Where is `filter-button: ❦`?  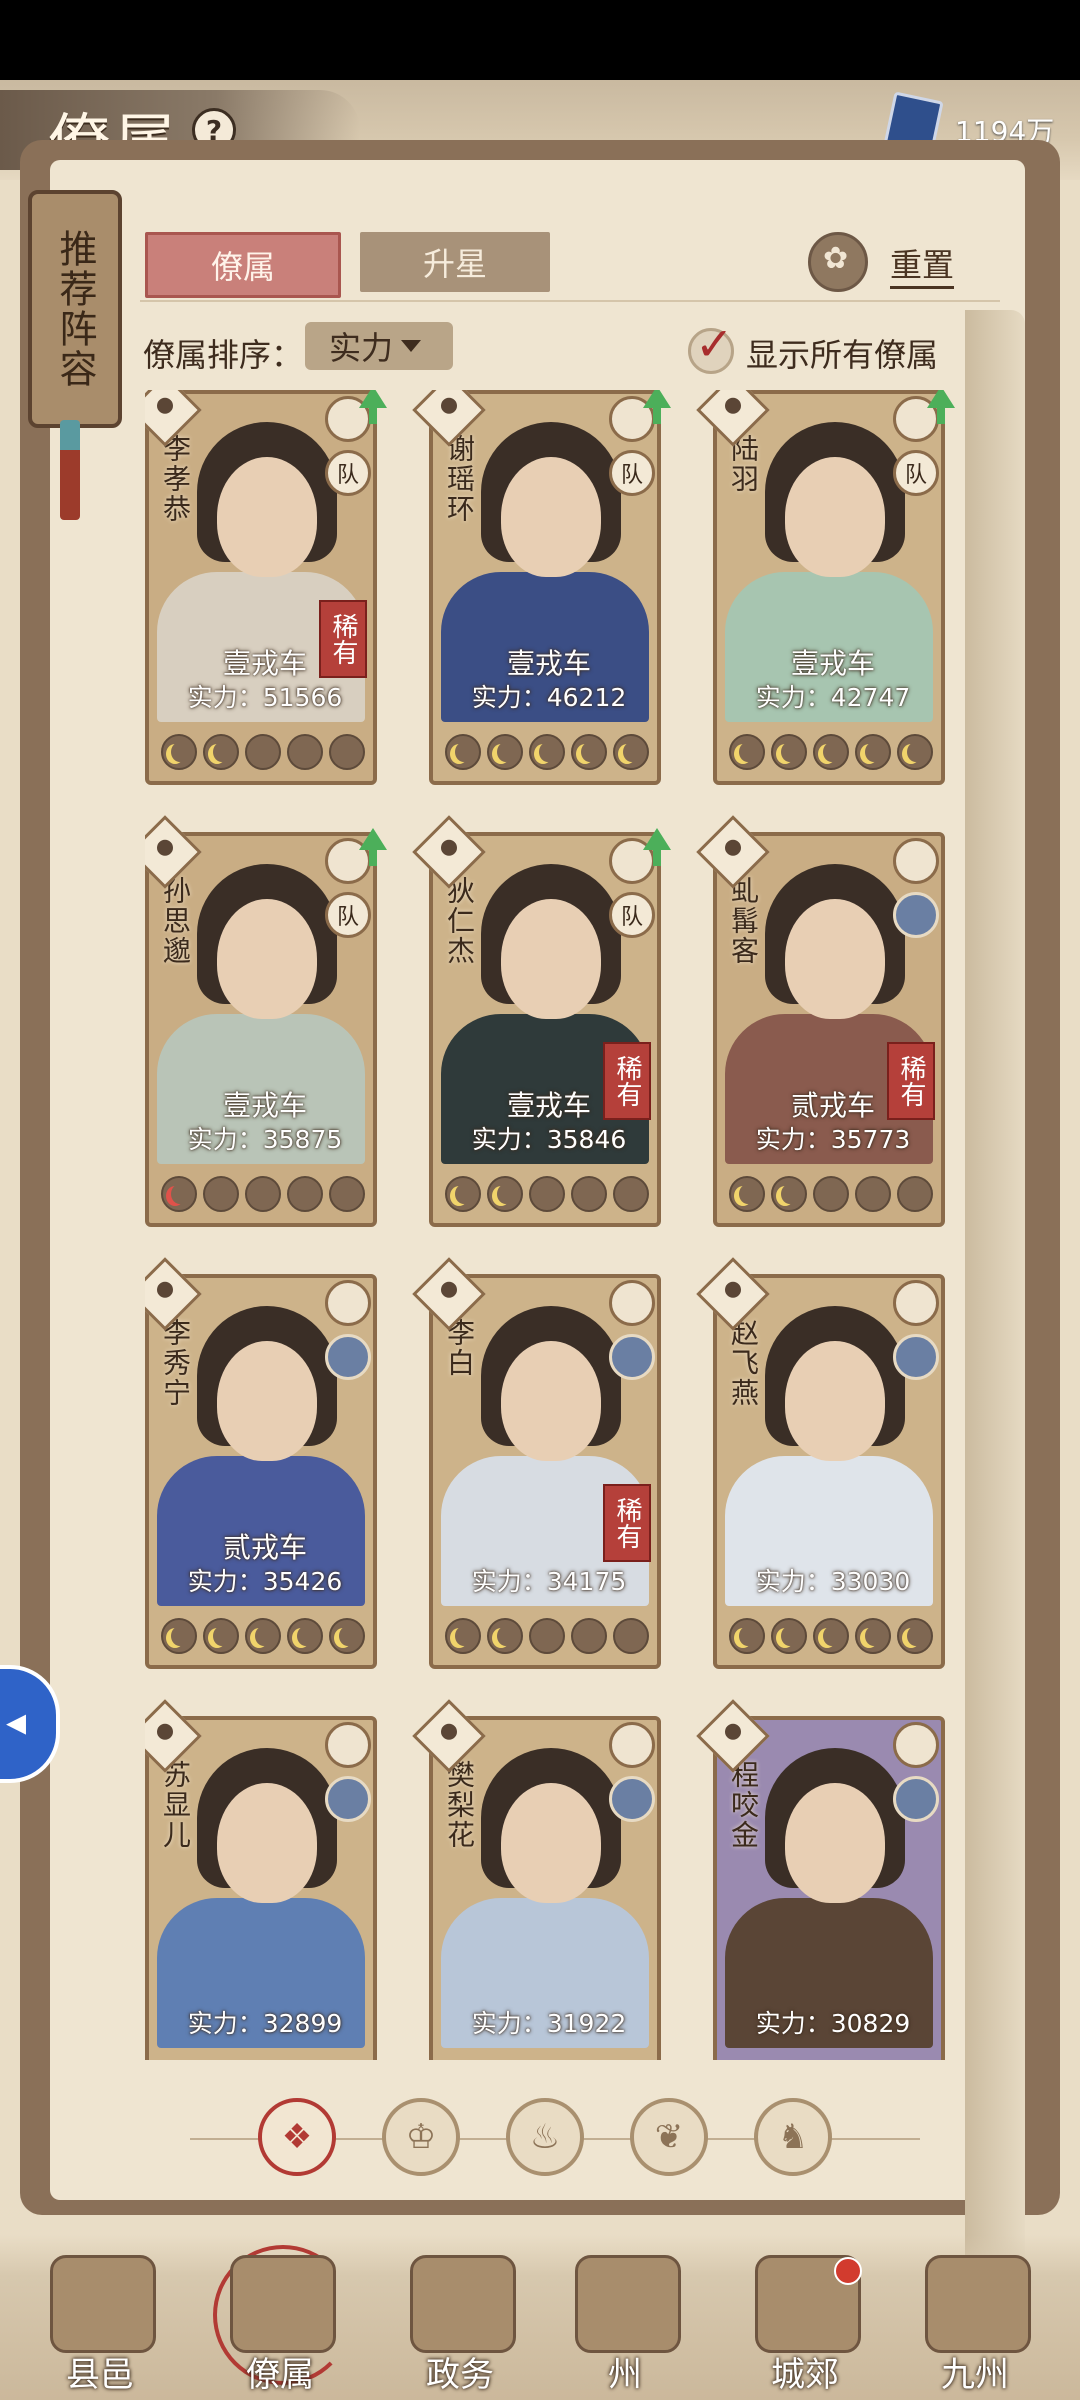 filter-button: ❦ is located at coordinates (669, 2137).